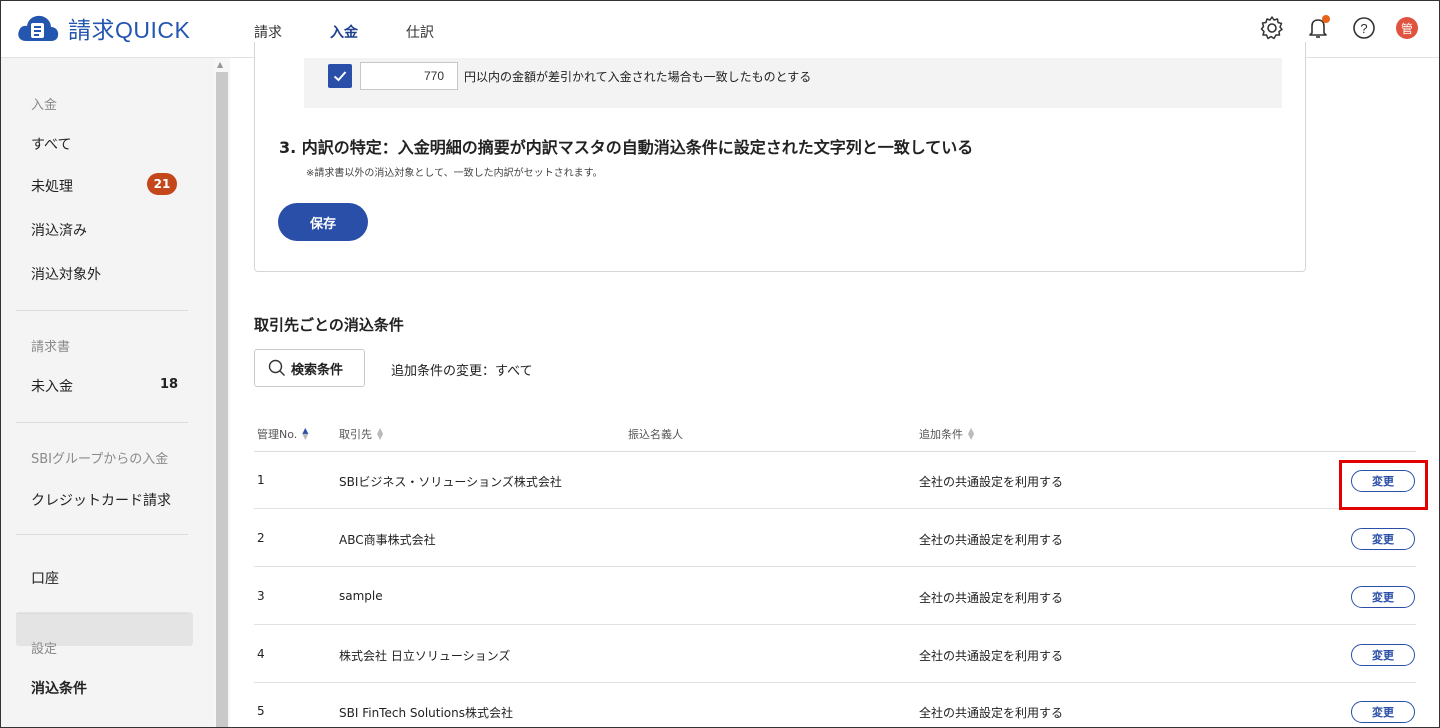 This screenshot has width=1440, height=728. Describe the element at coordinates (261, 654) in the screenshot. I see `row-4-no: 4` at that location.